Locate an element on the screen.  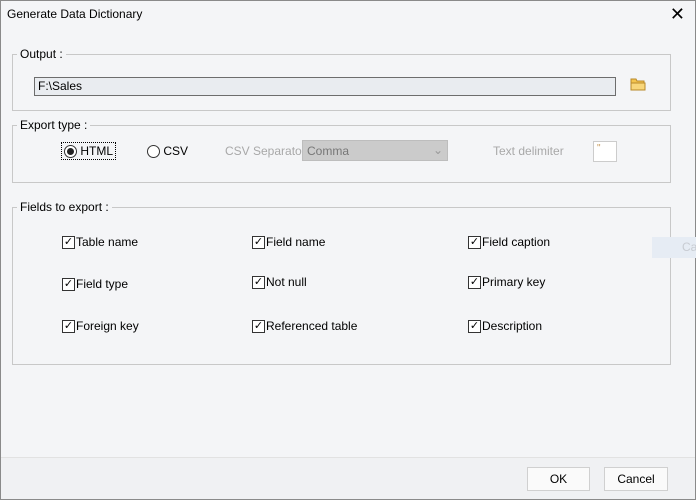
checkbox-label: Foreign key is located at coordinates (107, 326).